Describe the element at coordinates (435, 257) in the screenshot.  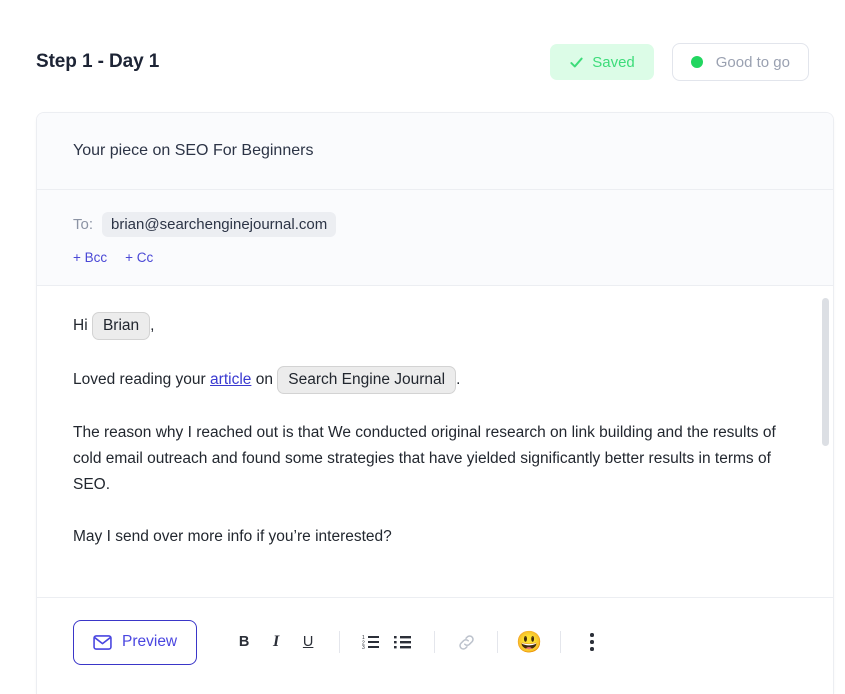
I see `cc-bcc-row: + Bcc + Cc` at that location.